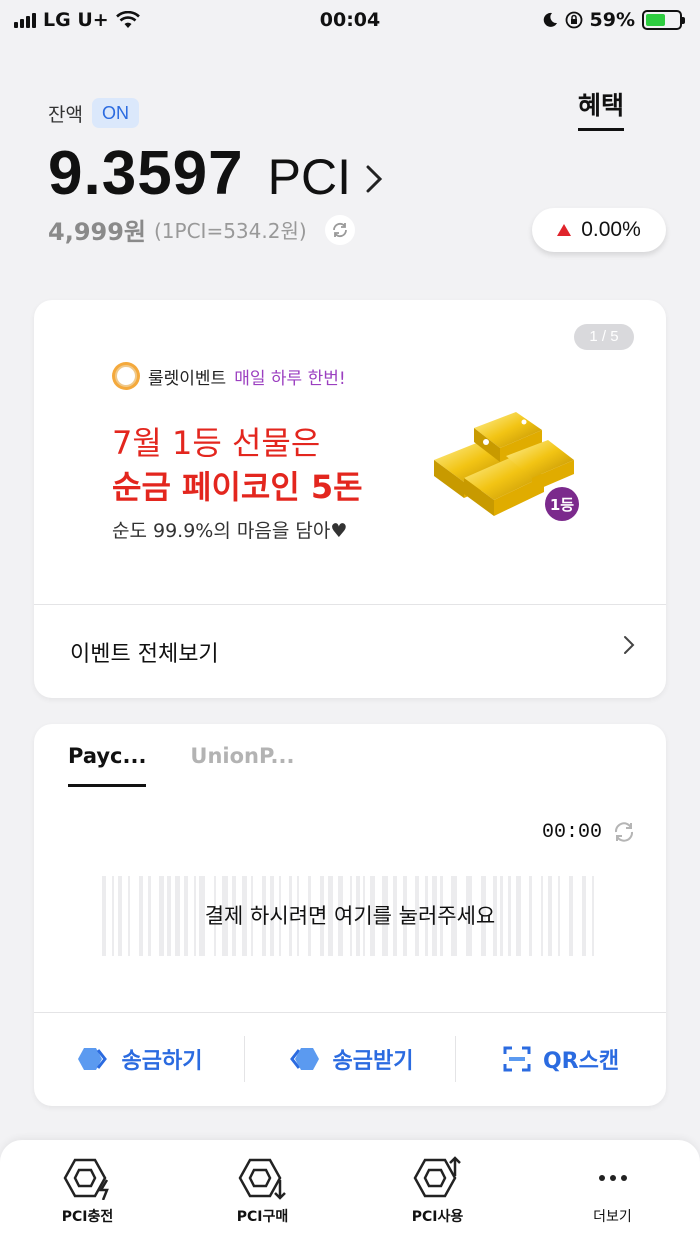  I want to click on event-frequency: 매일 하루 한번!, so click(290, 378).